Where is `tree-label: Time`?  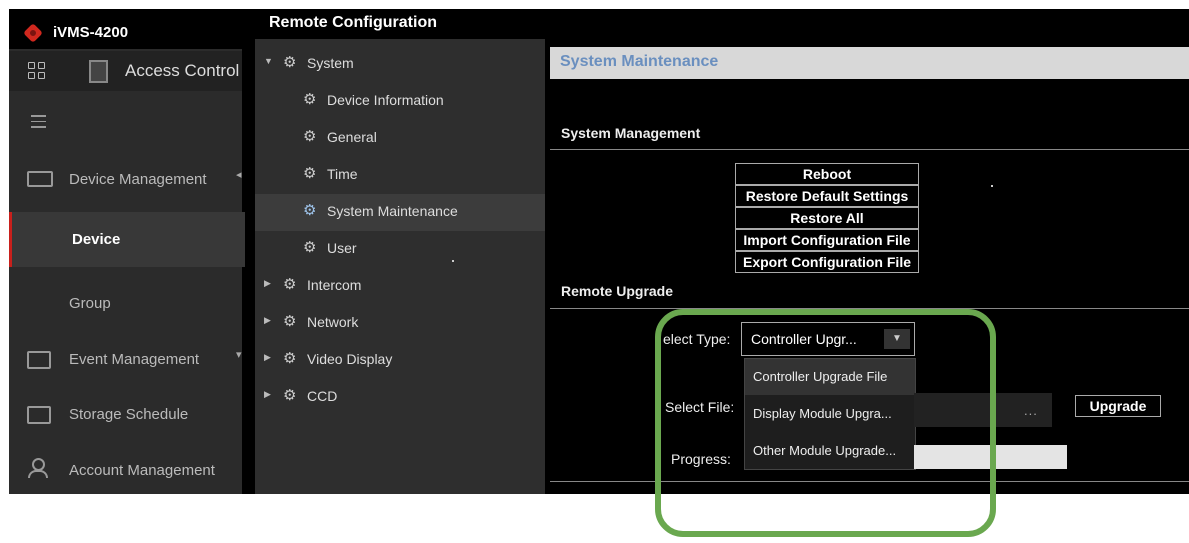 tree-label: Time is located at coordinates (342, 174).